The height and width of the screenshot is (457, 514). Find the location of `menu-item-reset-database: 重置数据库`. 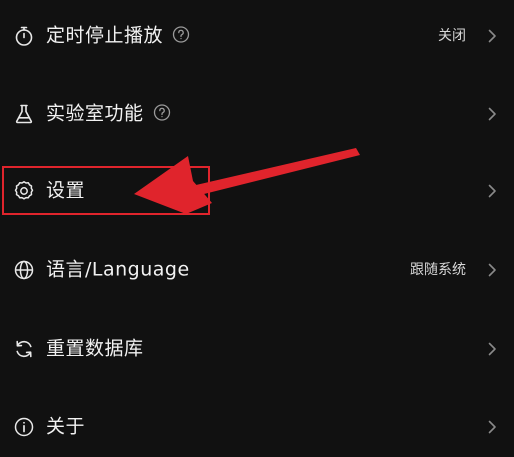

menu-item-reset-database: 重置数据库 is located at coordinates (257, 349).